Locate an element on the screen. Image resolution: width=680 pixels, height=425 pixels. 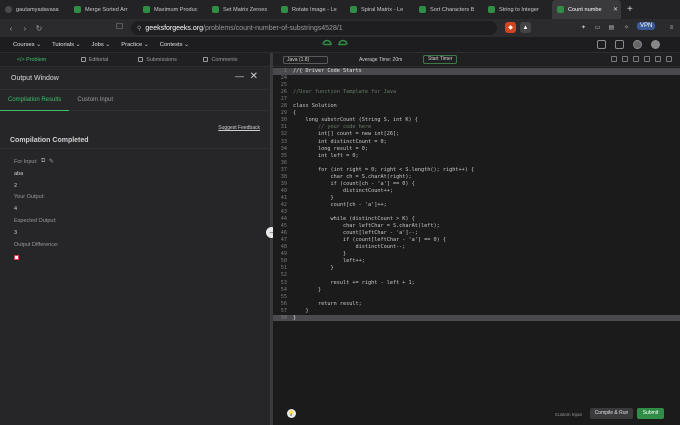
submissions-icon is located at coordinates (141, 59).